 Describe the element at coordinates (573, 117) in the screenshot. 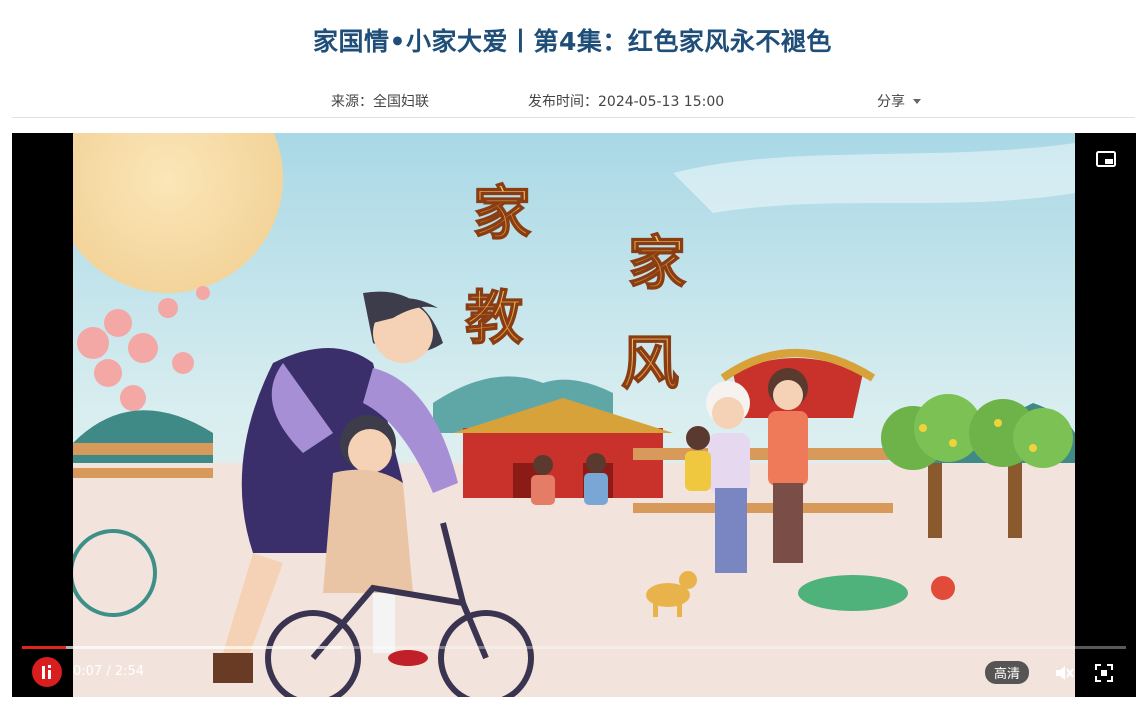

I see `meta-divider` at that location.